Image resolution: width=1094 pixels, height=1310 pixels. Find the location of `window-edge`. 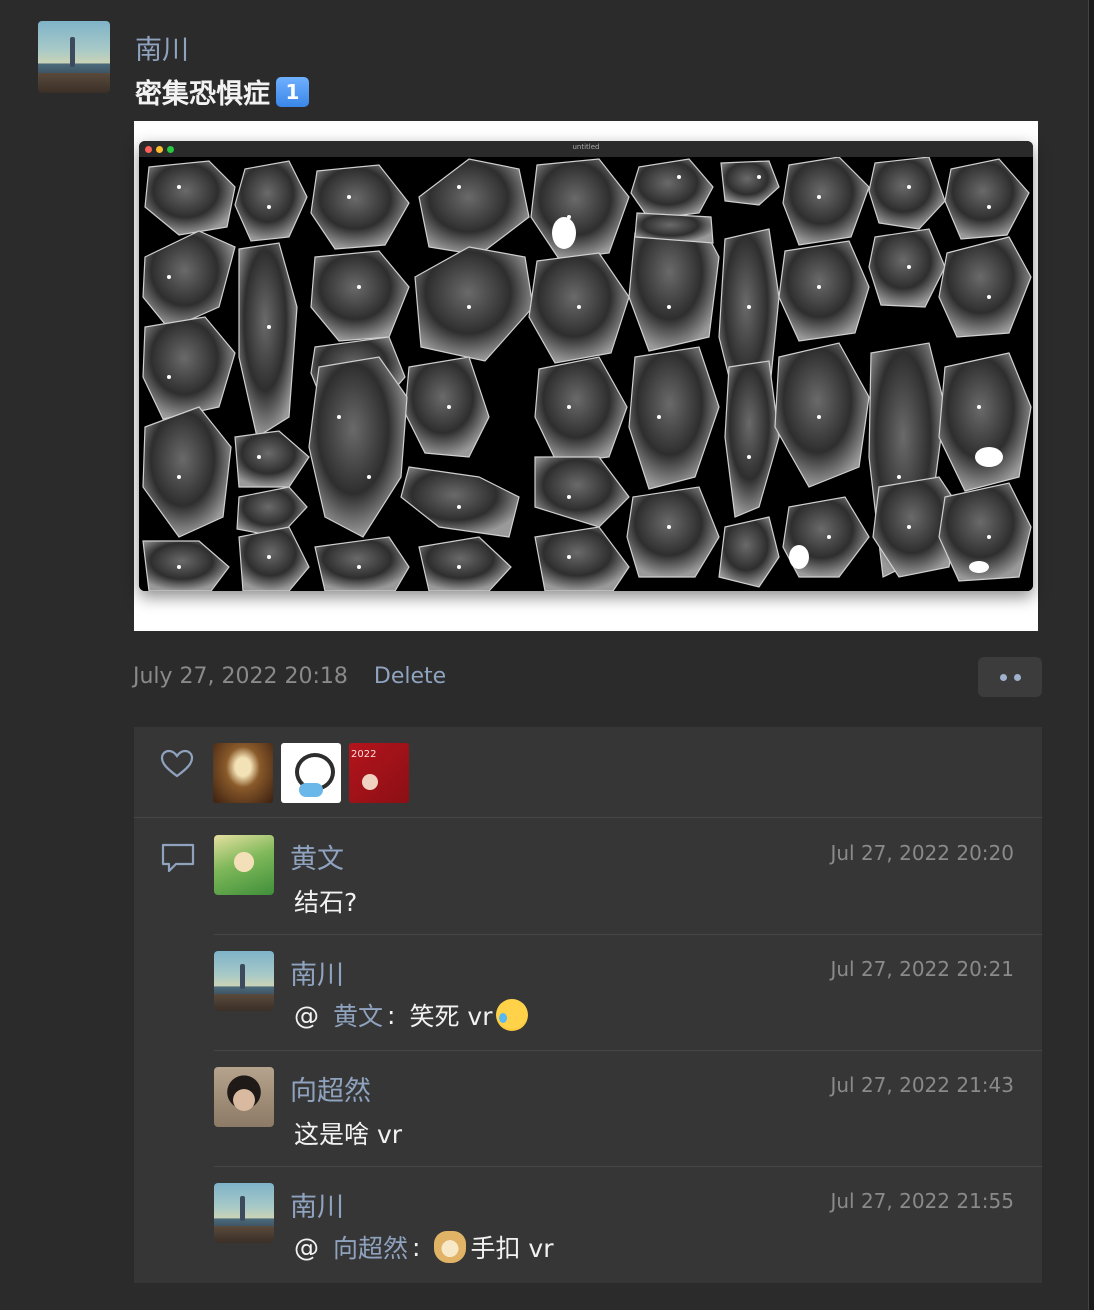

window-edge is located at coordinates (1091, 655).